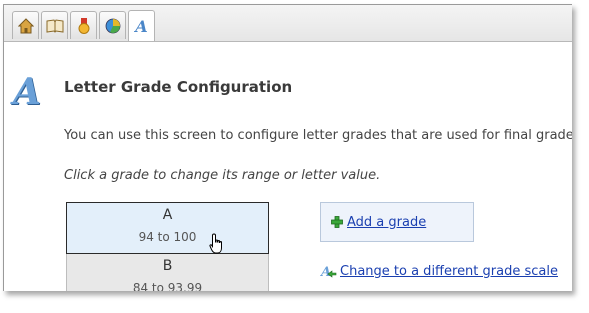  I want to click on svg-text: A, so click(325, 272).